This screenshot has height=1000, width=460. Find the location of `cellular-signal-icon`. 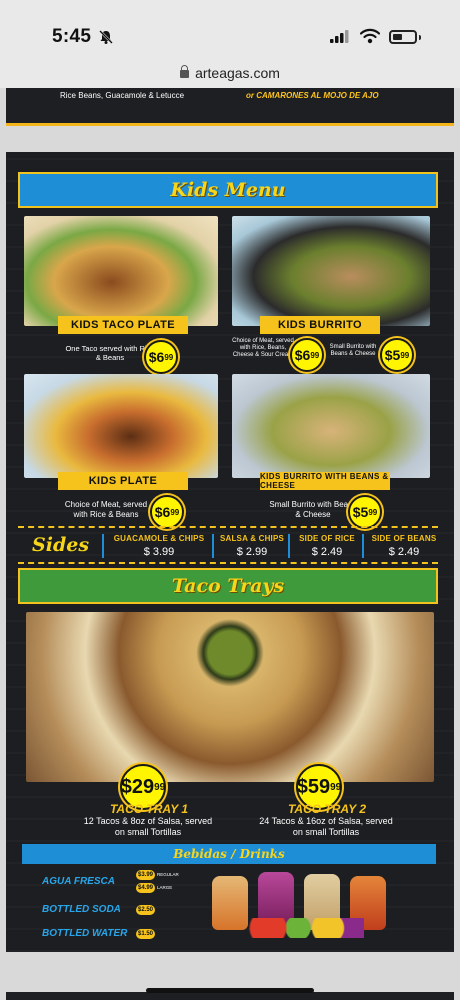

cellular-signal-icon is located at coordinates (339, 36).